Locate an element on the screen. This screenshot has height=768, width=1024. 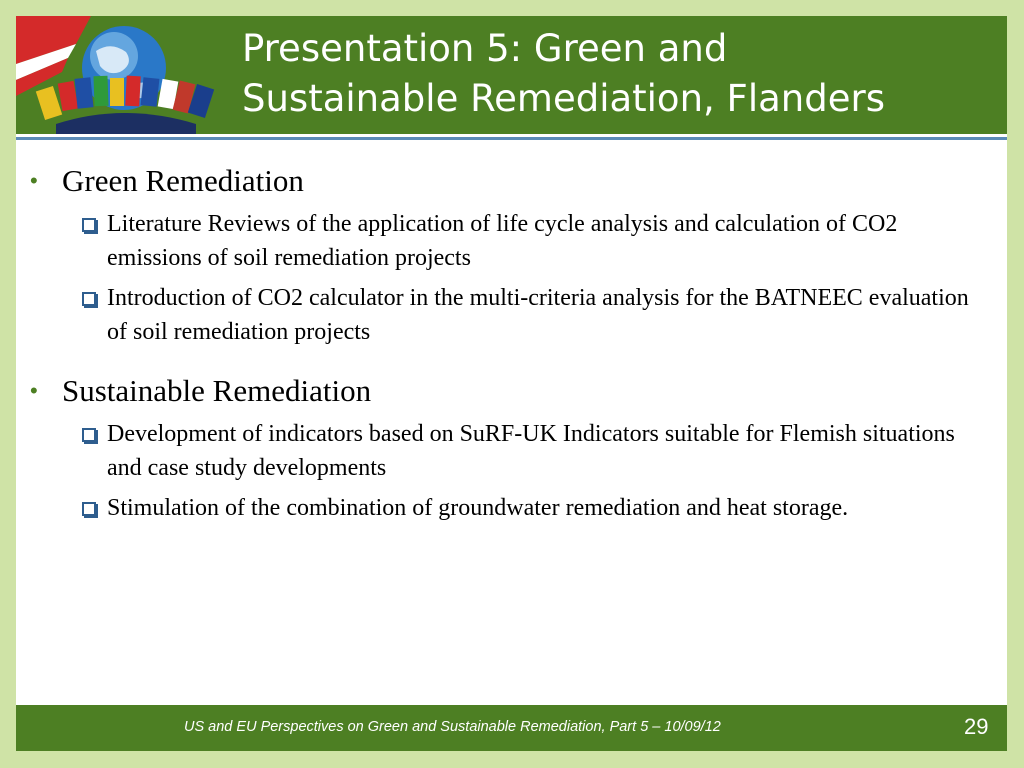
title-line: Presentation 5: Green and is located at coordinates (485, 48).